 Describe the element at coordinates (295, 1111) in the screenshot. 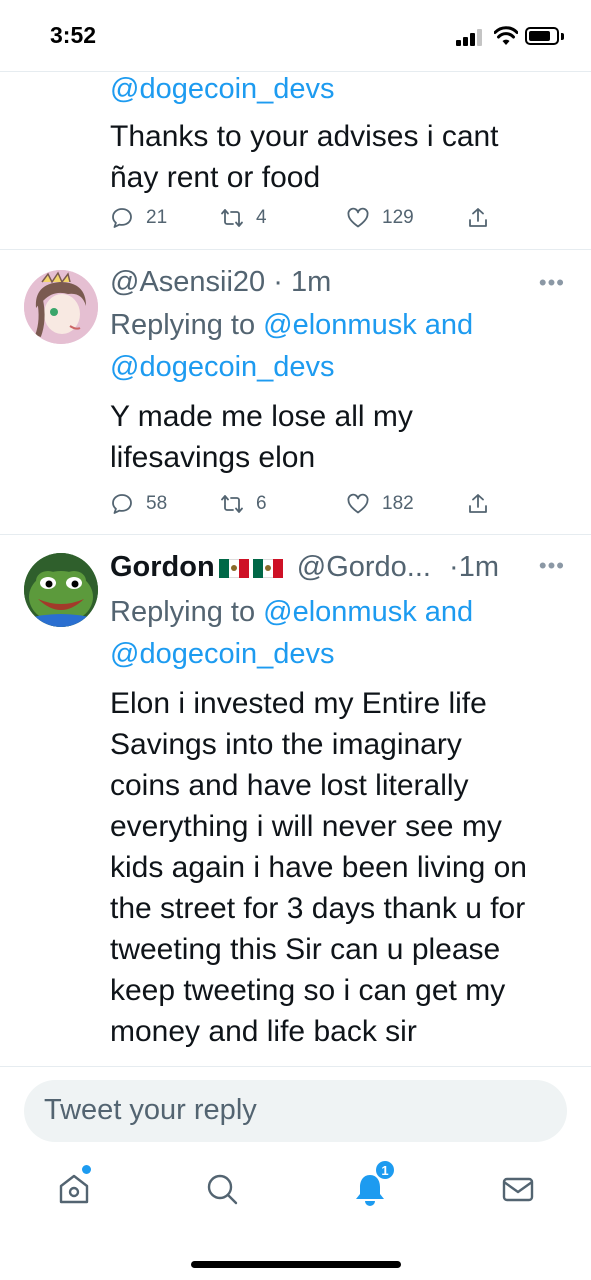

I see `reply-input: Tweet your reply` at that location.